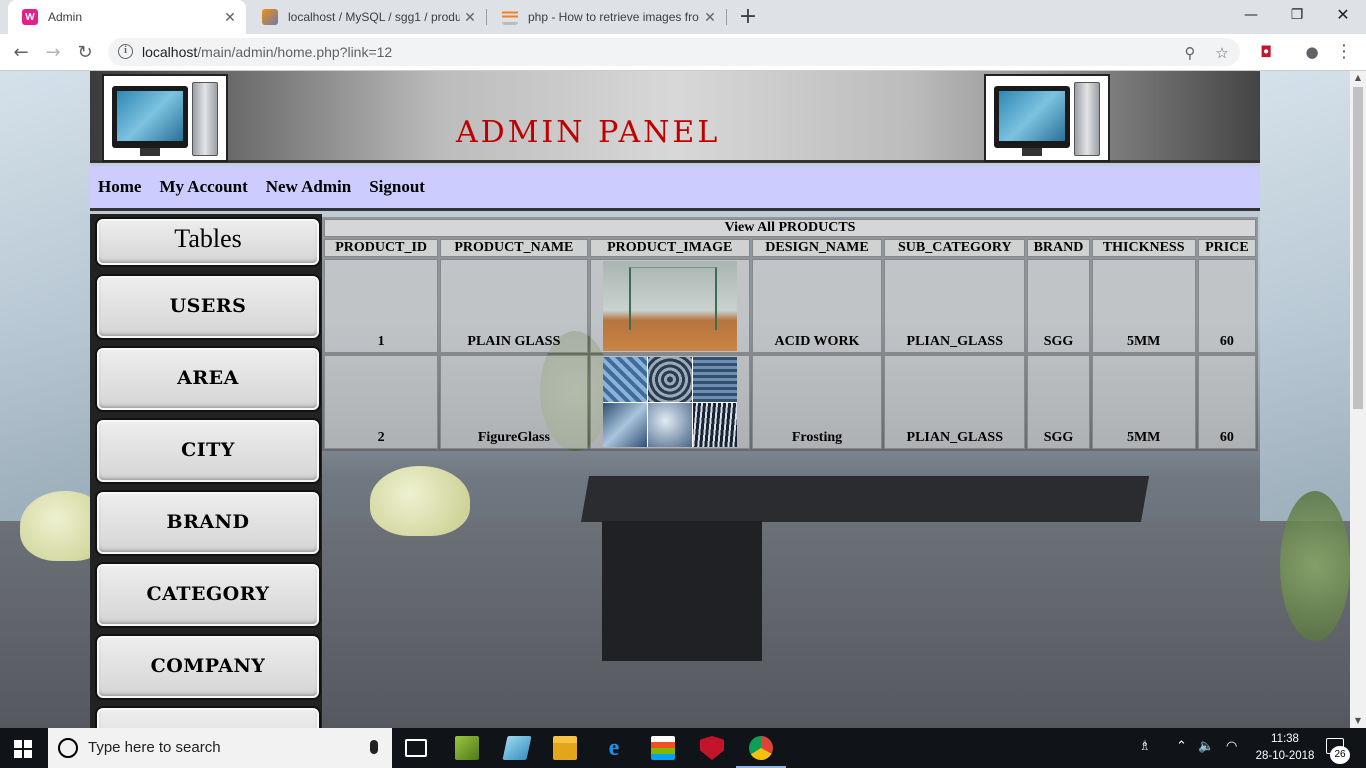 Image resolution: width=1366 pixels, height=768 pixels. I want to click on tab-phpmyadmin: localhost / MySQL / sgg1 / produ ✕, so click(367, 17).